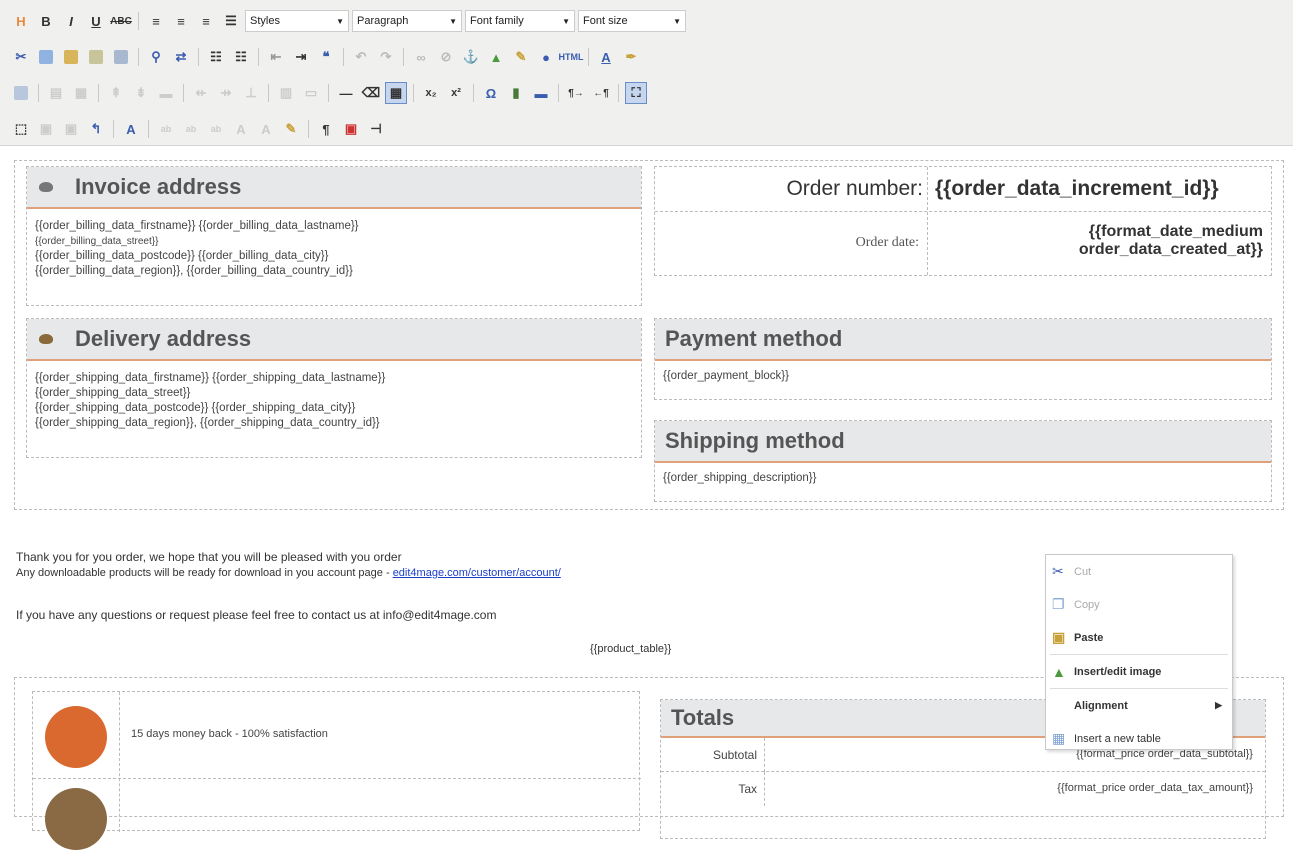  Describe the element at coordinates (491, 93) in the screenshot. I see `special-char-icon: Ω` at that location.